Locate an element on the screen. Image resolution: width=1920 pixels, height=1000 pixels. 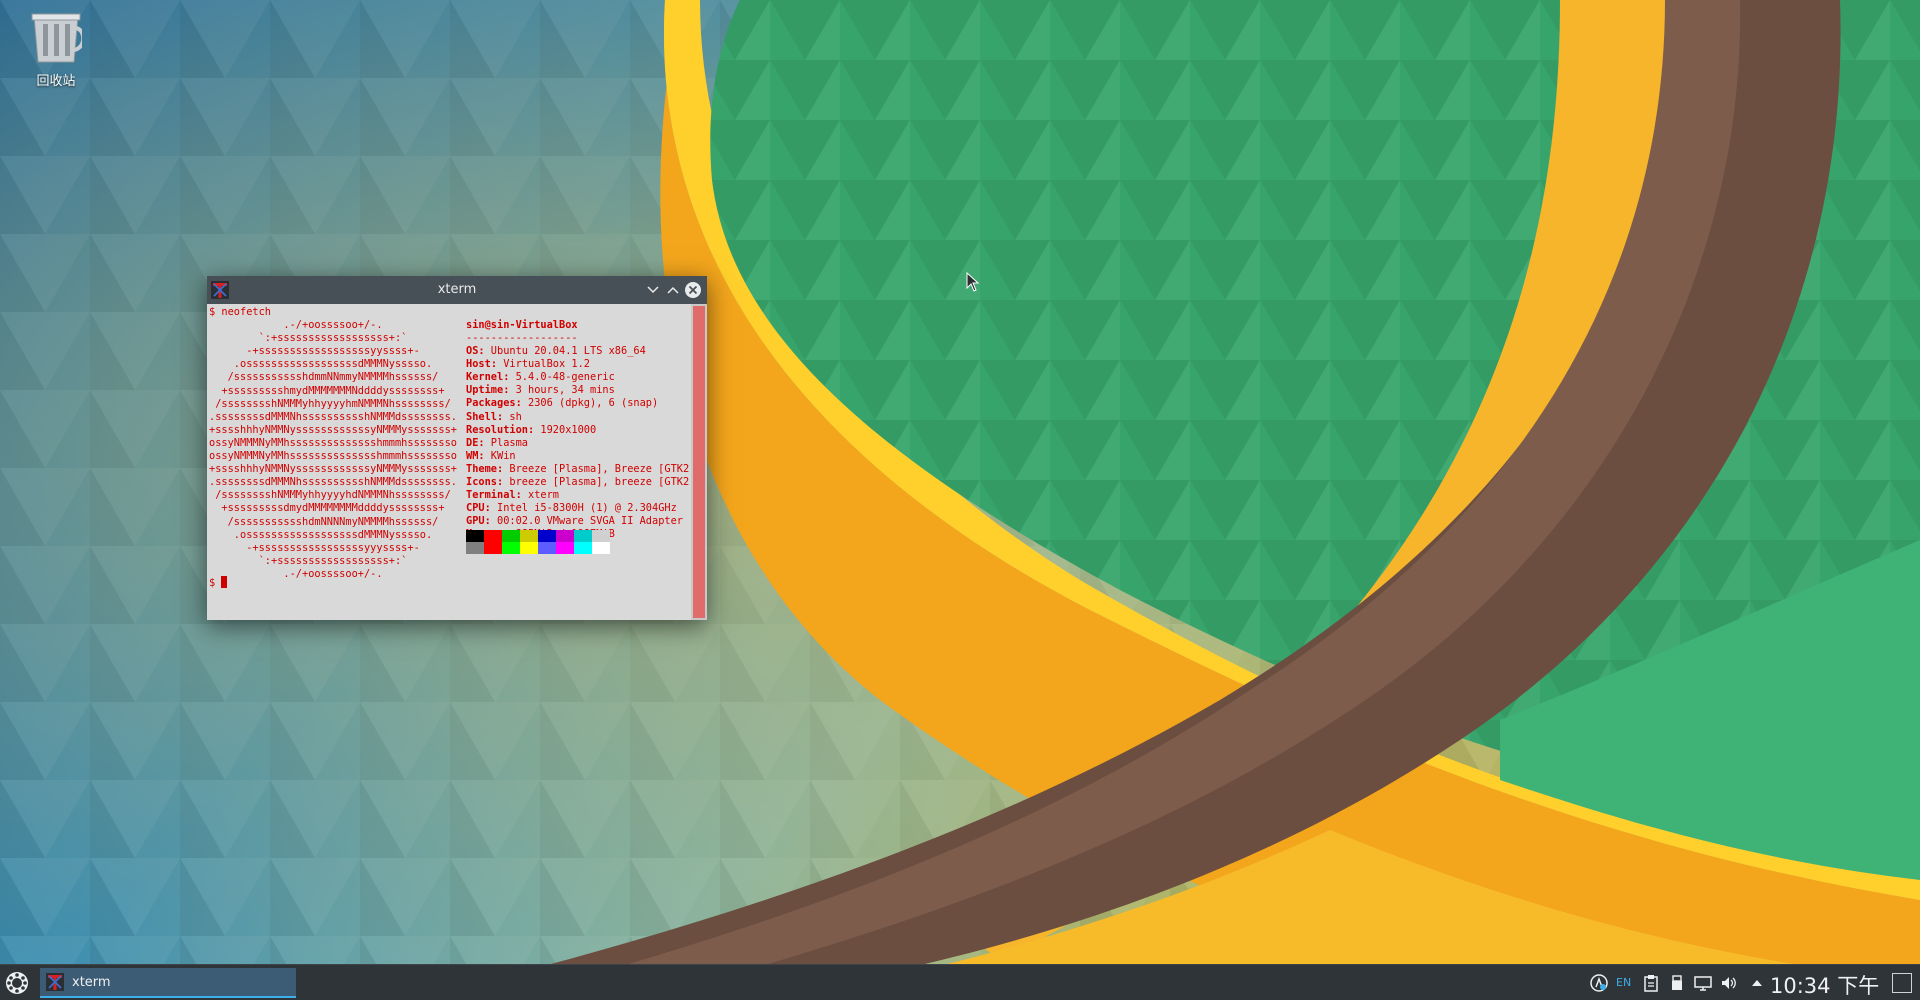
chevron-up-icon is located at coordinates (673, 290).